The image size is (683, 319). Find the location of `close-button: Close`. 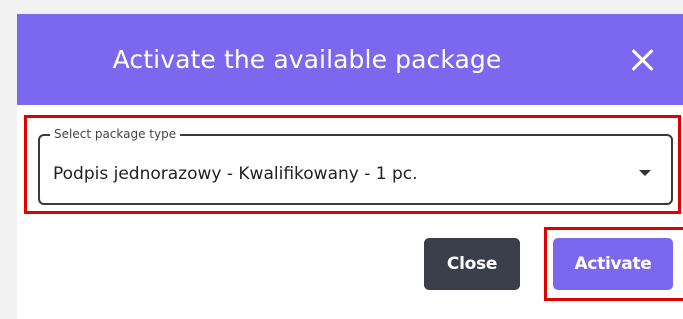

close-button: Close is located at coordinates (472, 264).